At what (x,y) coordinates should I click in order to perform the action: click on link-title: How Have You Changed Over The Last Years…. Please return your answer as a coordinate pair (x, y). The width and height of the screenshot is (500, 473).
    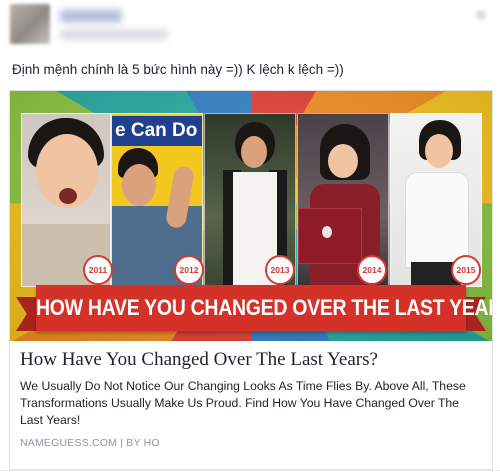
    Looking at the image, I should click on (199, 360).